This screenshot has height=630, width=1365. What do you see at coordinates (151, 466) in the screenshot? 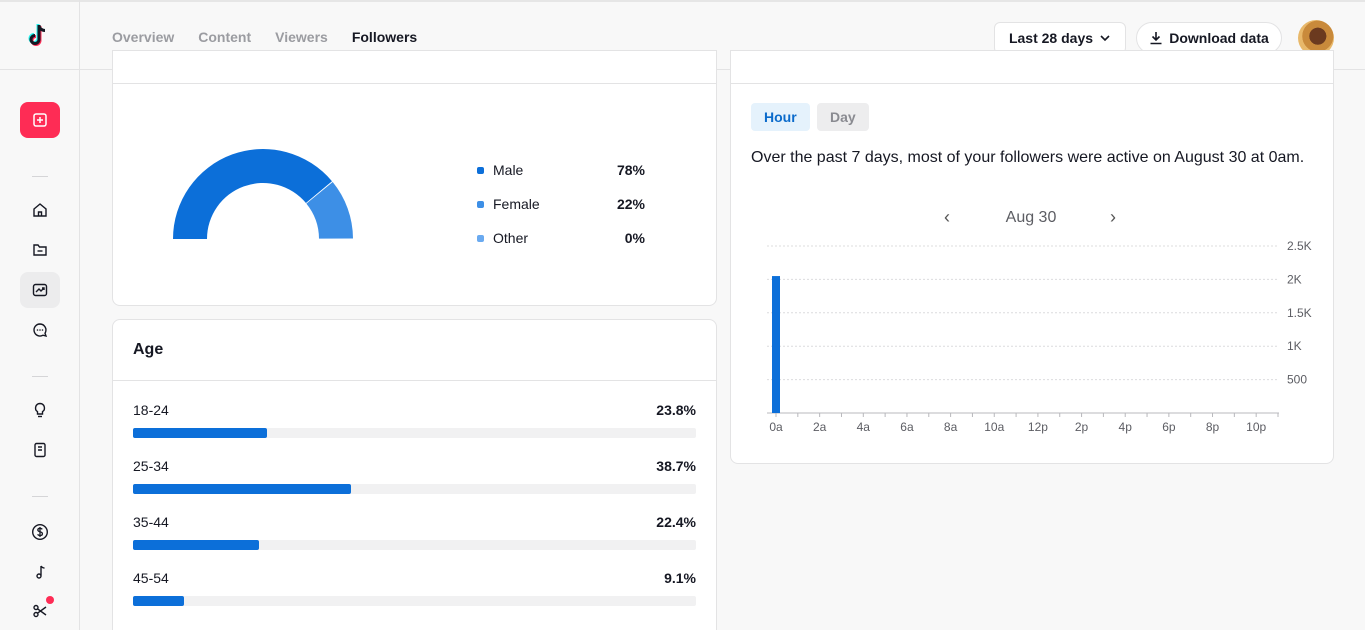
I see `age-label: 25-34` at bounding box center [151, 466].